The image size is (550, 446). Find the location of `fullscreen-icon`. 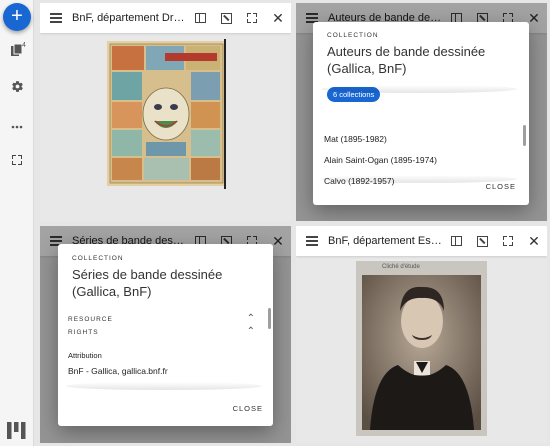

fullscreen-icon is located at coordinates (17, 160).